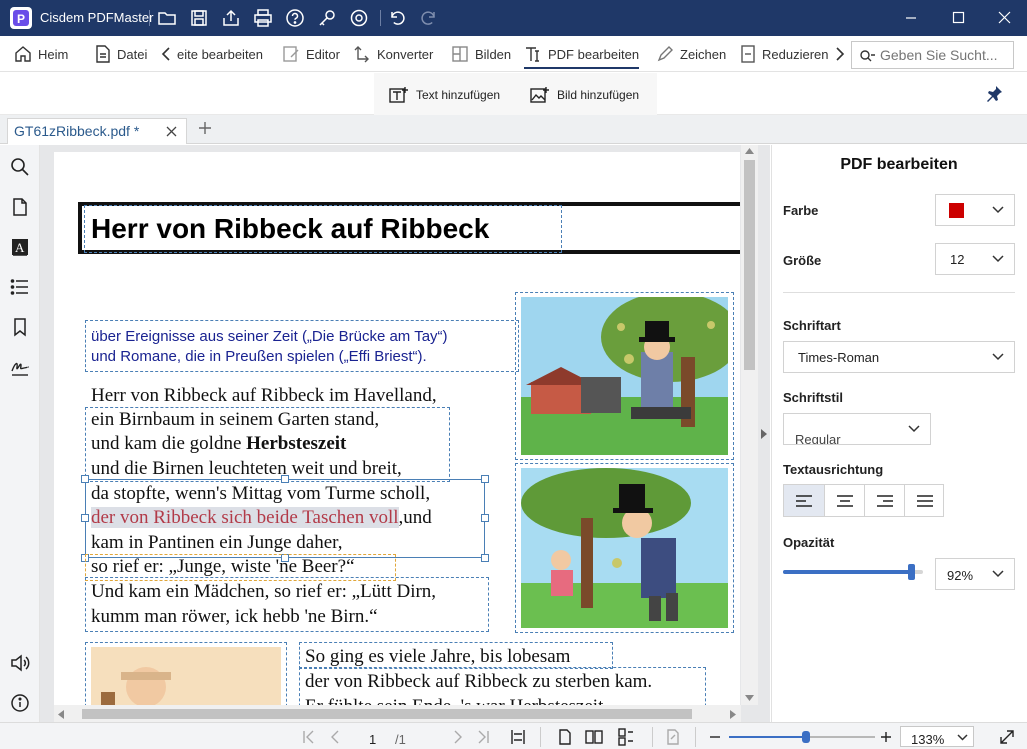 The image size is (1027, 749). I want to click on poem-line: kam in Pantinen ein Junge daher,, so click(216, 543).